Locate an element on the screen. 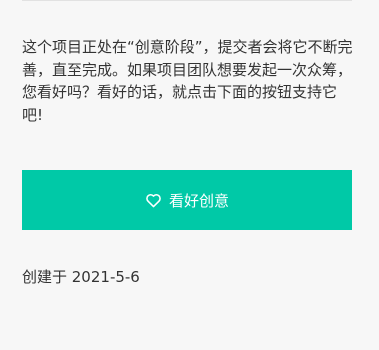 This screenshot has width=379, height=350. like-idea-button-label: 看好创意 is located at coordinates (198, 200).